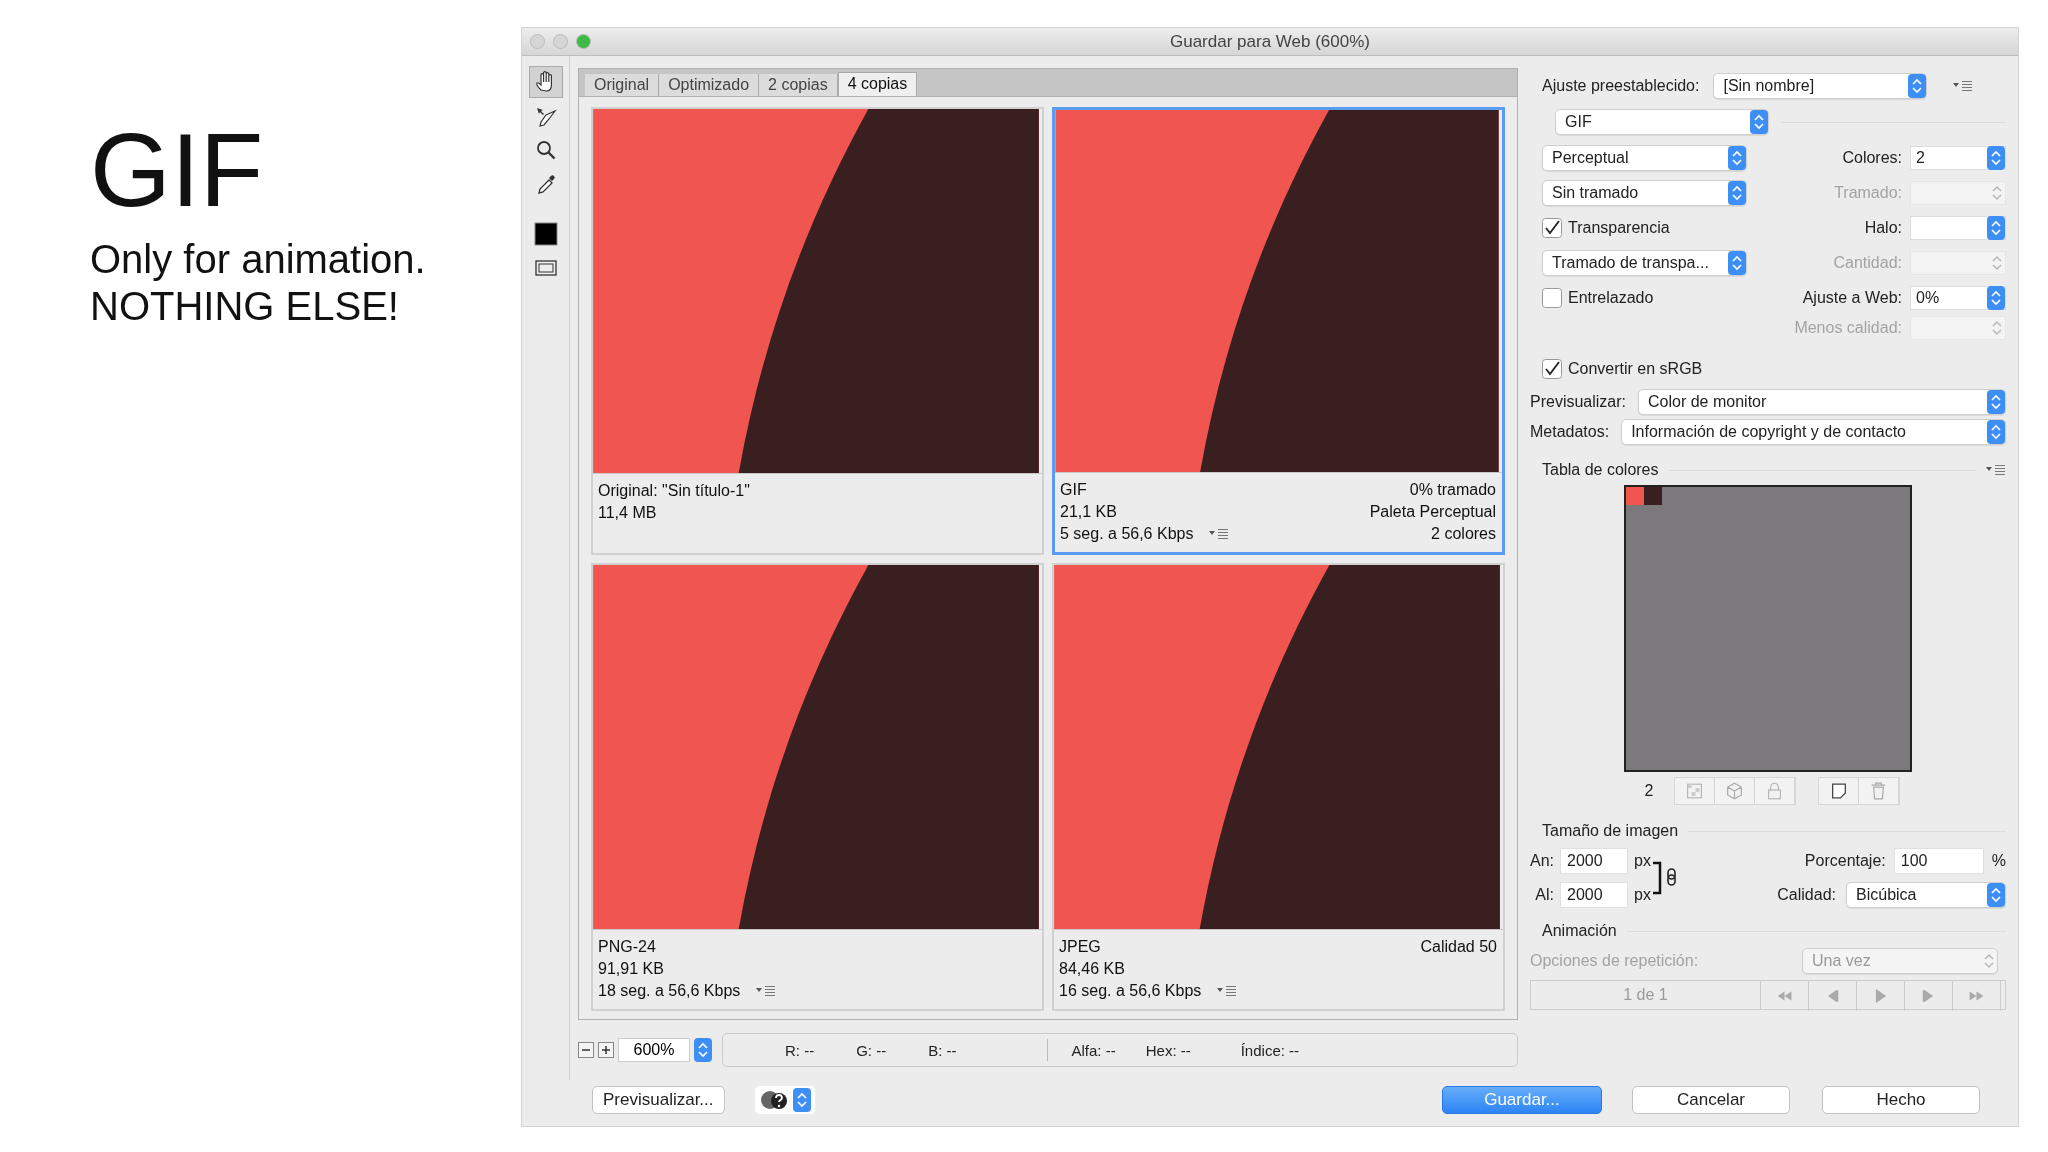  I want to click on option-dropdown: Perceptual, so click(1644, 157).